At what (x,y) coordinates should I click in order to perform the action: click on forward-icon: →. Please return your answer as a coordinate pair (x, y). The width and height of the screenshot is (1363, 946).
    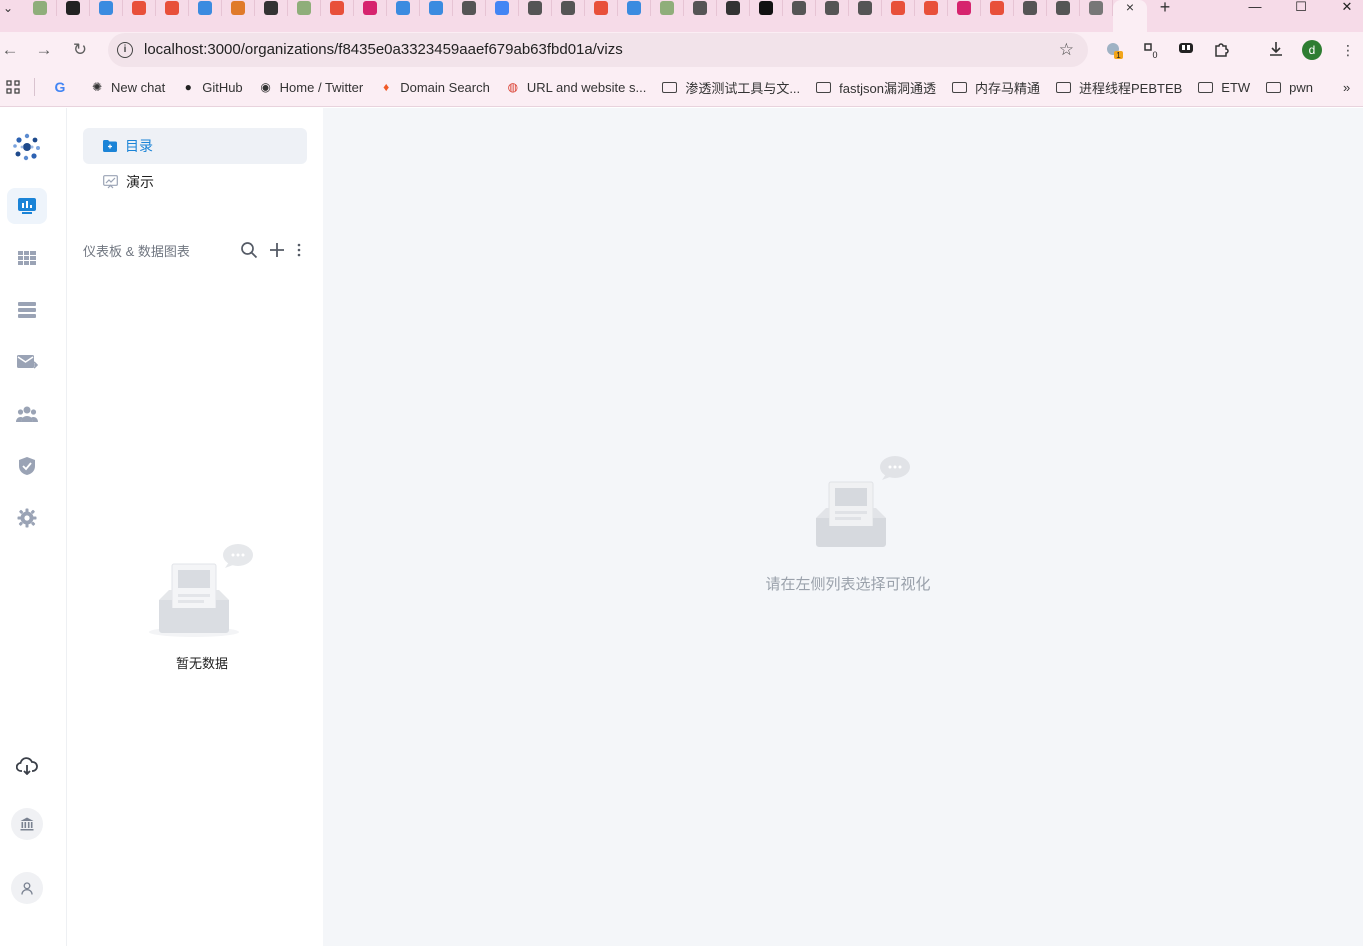
    Looking at the image, I should click on (44, 50).